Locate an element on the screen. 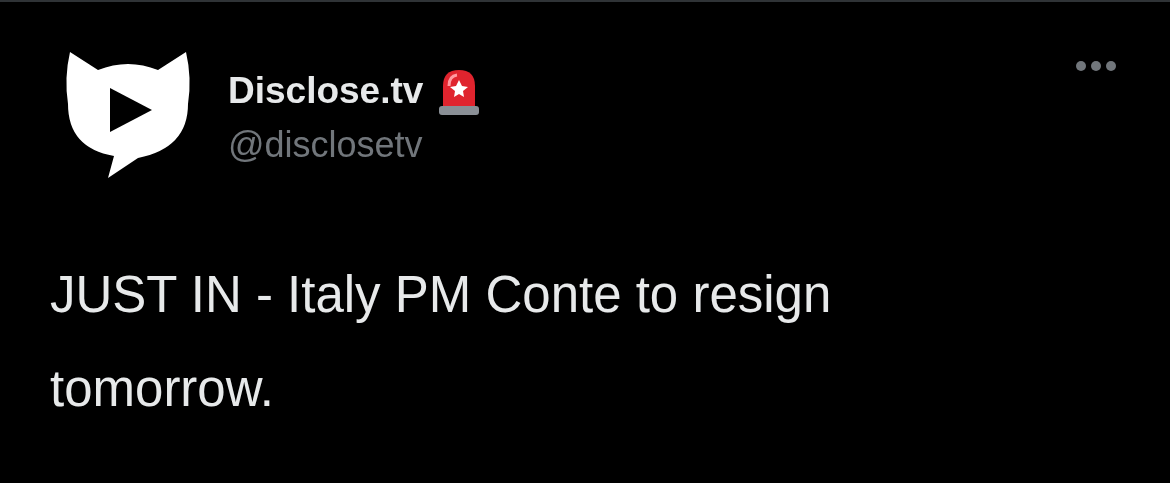 Image resolution: width=1170 pixels, height=483 pixels. account-name: Disclose.tv is located at coordinates (326, 91).